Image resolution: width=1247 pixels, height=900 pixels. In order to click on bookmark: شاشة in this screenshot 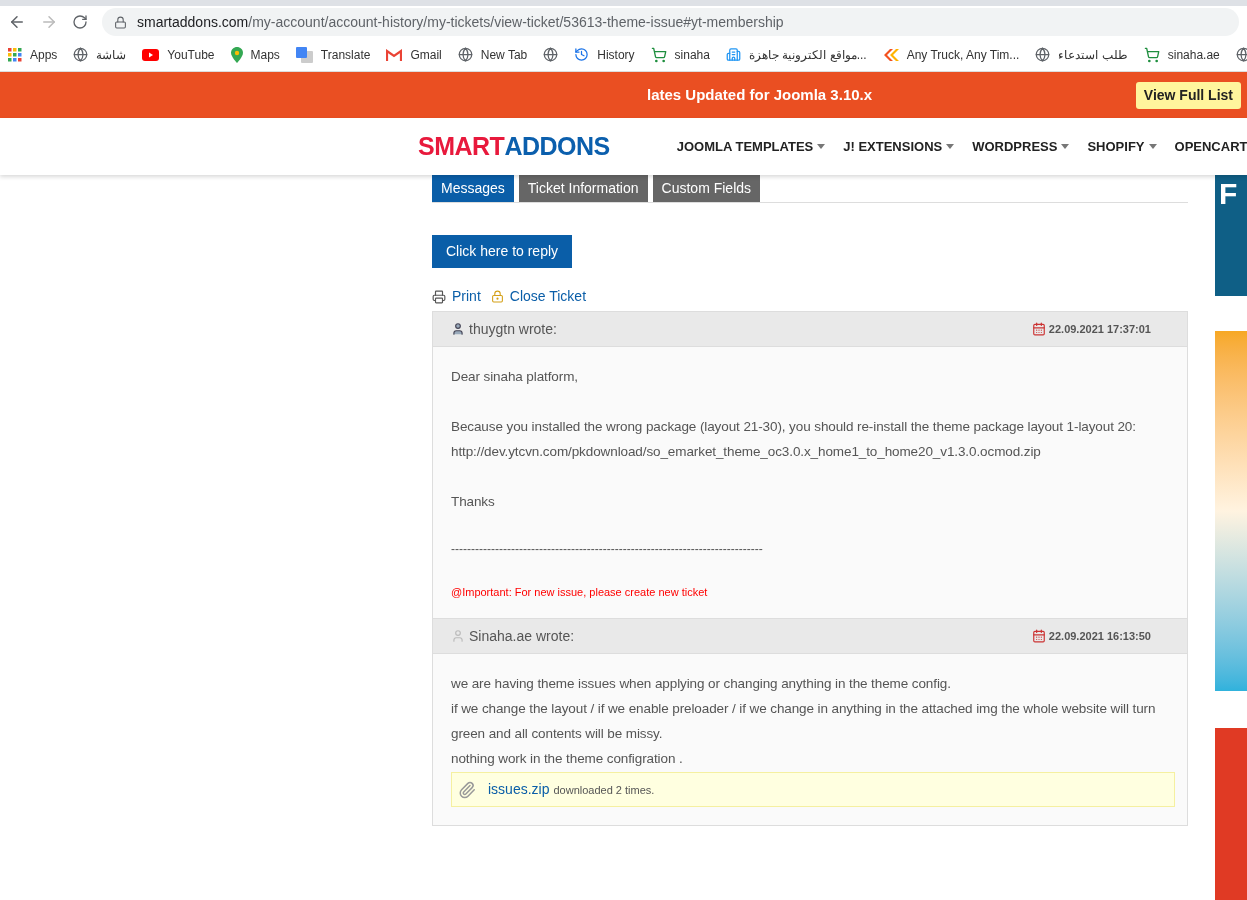, I will do `click(100, 54)`.